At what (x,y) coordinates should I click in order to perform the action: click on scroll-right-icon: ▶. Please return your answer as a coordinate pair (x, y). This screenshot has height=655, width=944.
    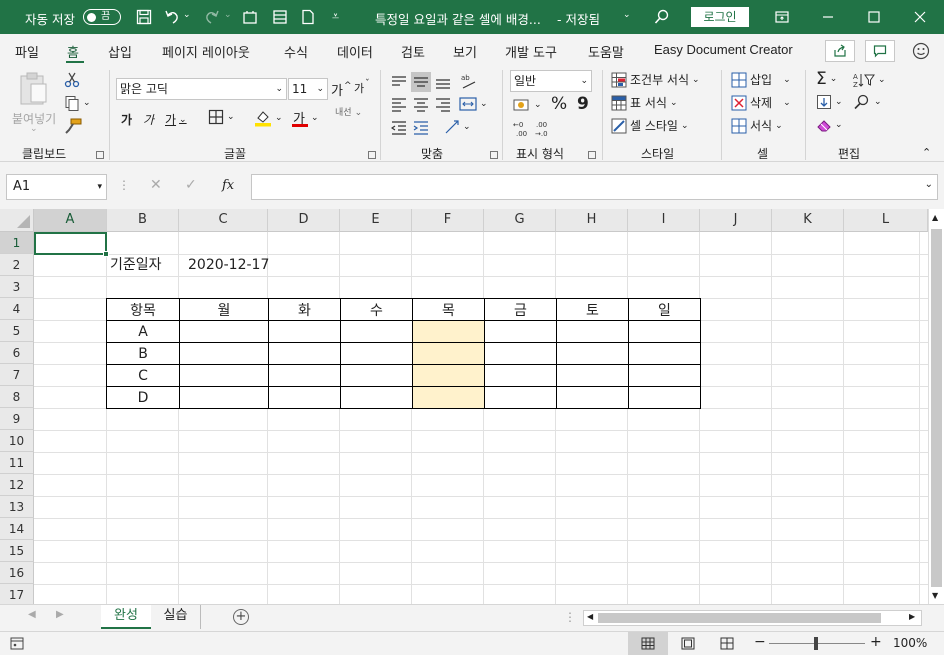
    Looking at the image, I should click on (912, 616).